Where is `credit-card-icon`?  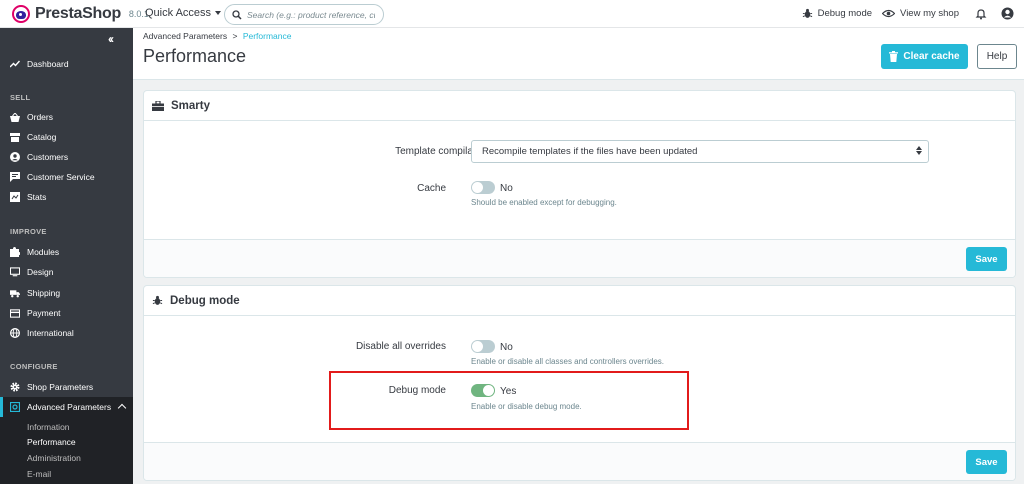
credit-card-icon is located at coordinates (15, 313).